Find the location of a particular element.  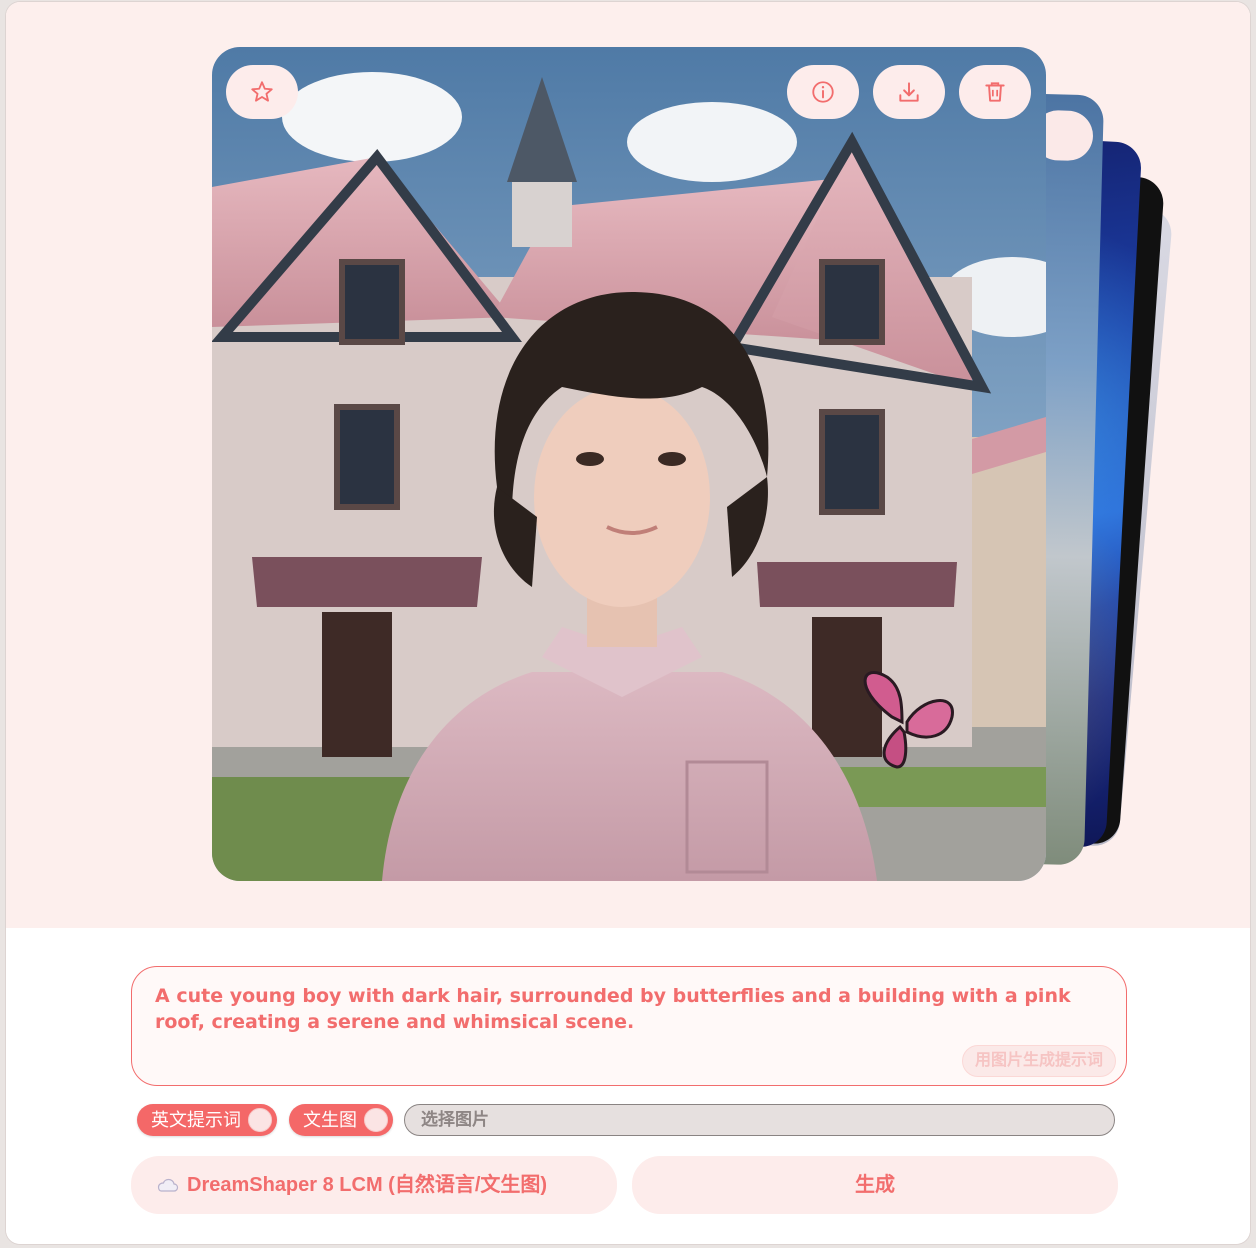

cloud-icon is located at coordinates (168, 1185).